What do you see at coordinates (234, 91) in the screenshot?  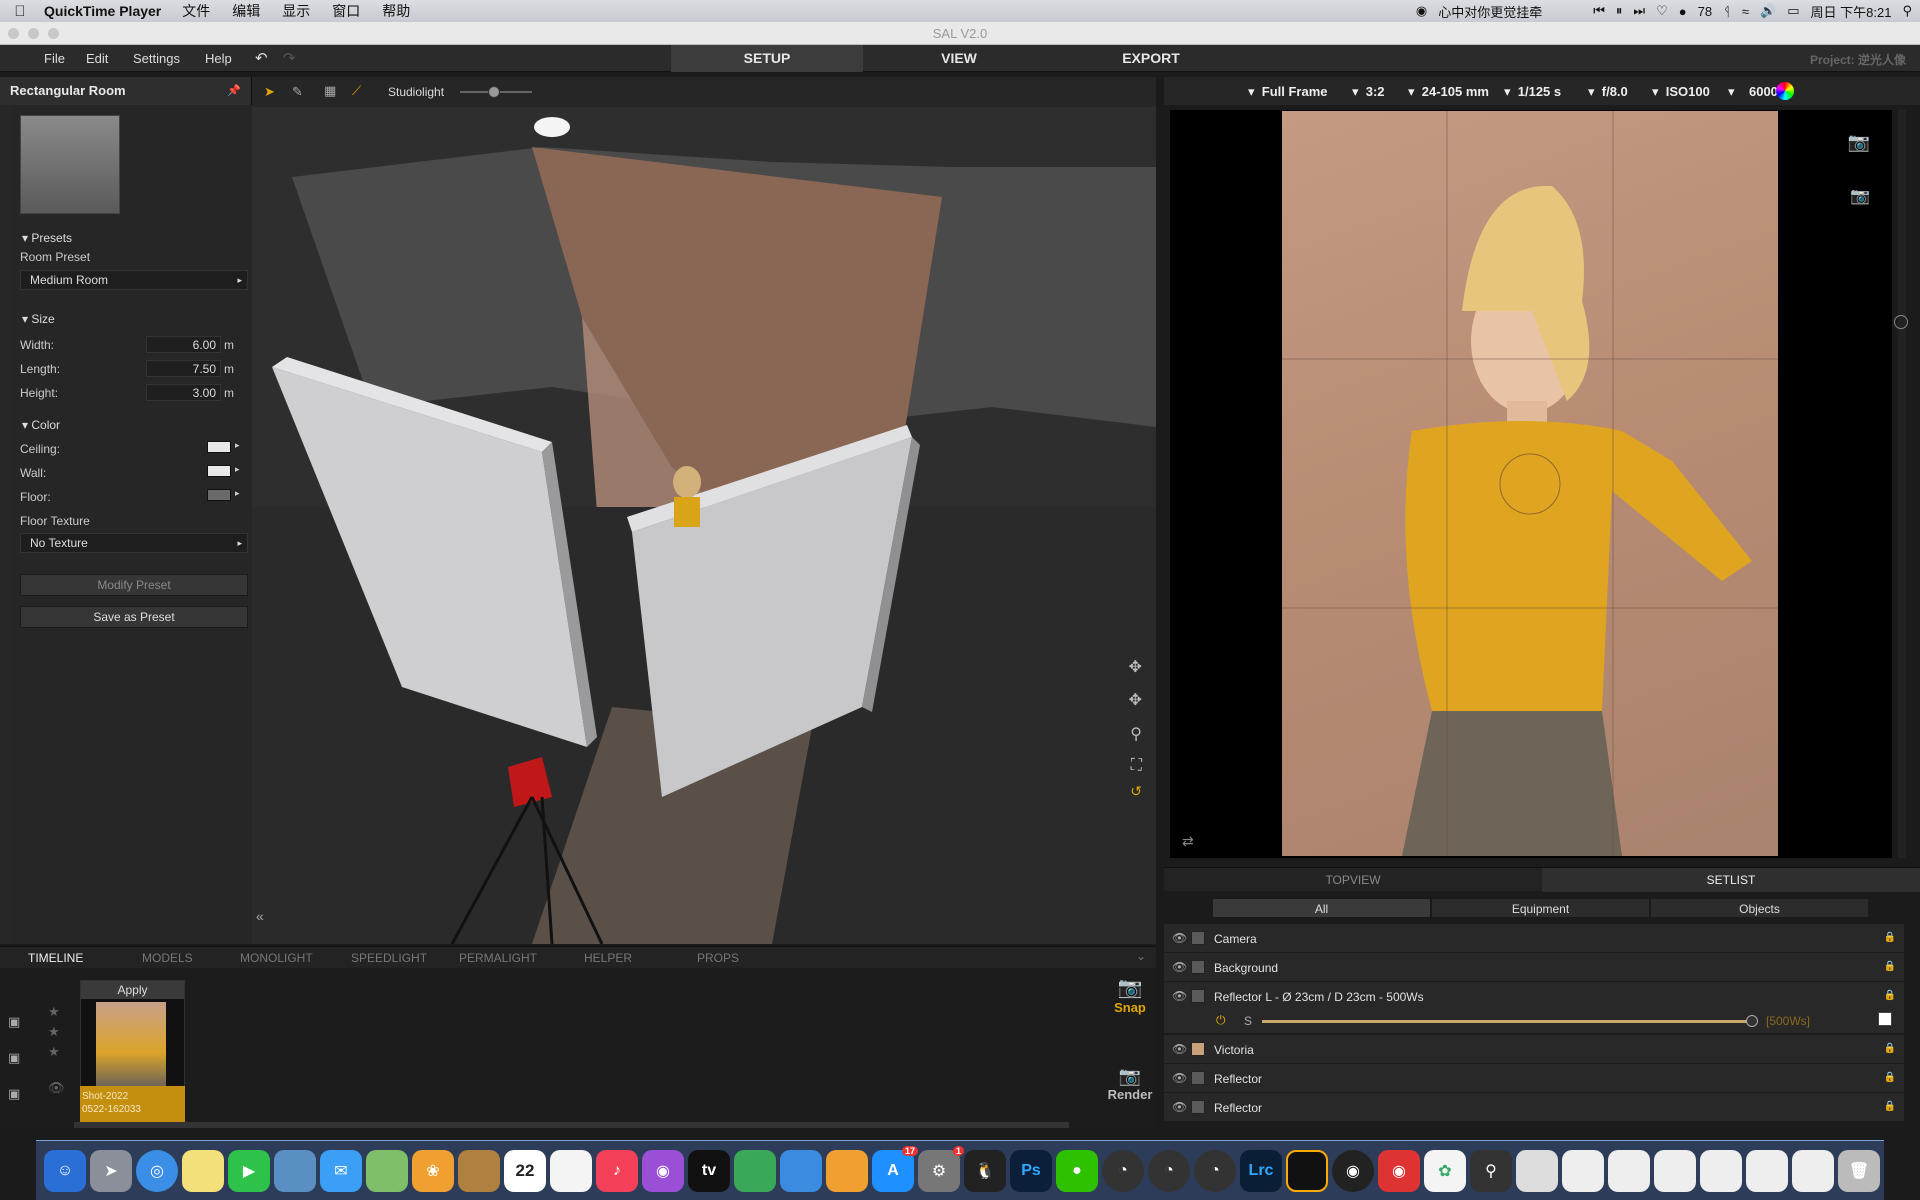 I see `pin-icon: 📌` at bounding box center [234, 91].